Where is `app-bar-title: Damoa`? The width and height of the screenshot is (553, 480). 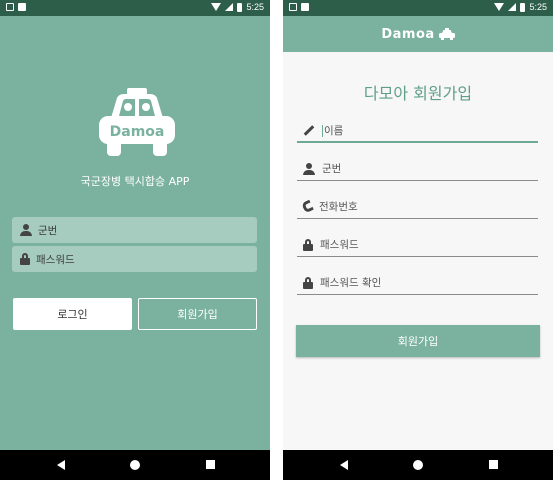 app-bar-title: Damoa is located at coordinates (408, 34).